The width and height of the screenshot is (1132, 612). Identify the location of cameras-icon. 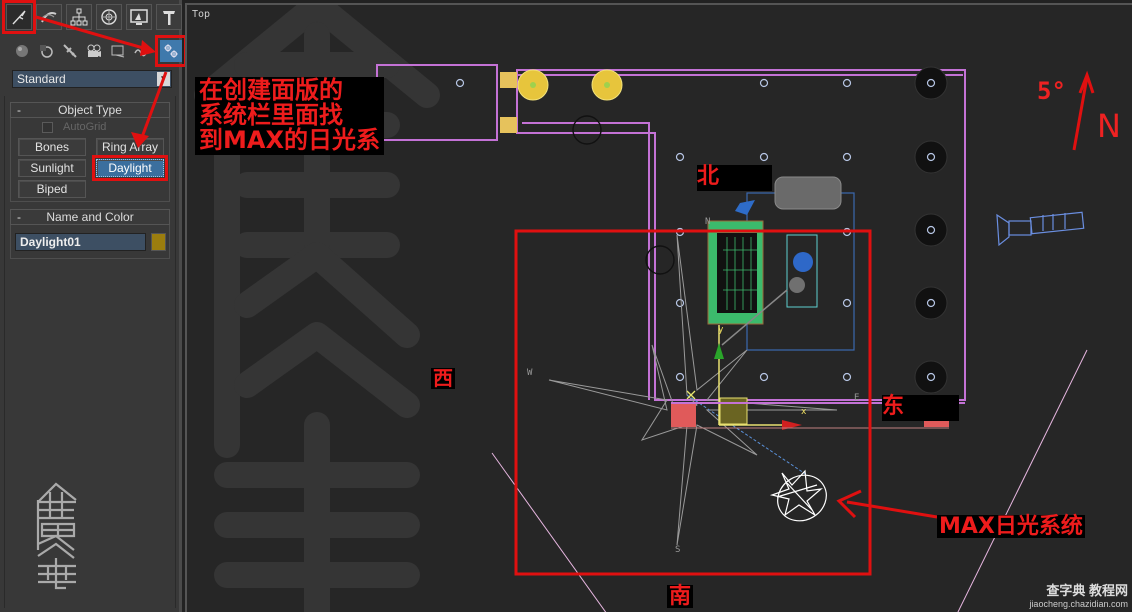
(94, 50).